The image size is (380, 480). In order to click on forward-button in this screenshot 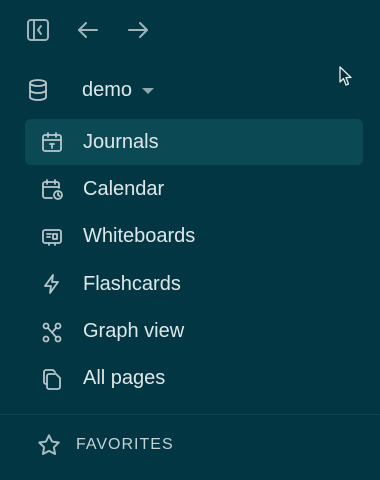, I will do `click(138, 30)`.